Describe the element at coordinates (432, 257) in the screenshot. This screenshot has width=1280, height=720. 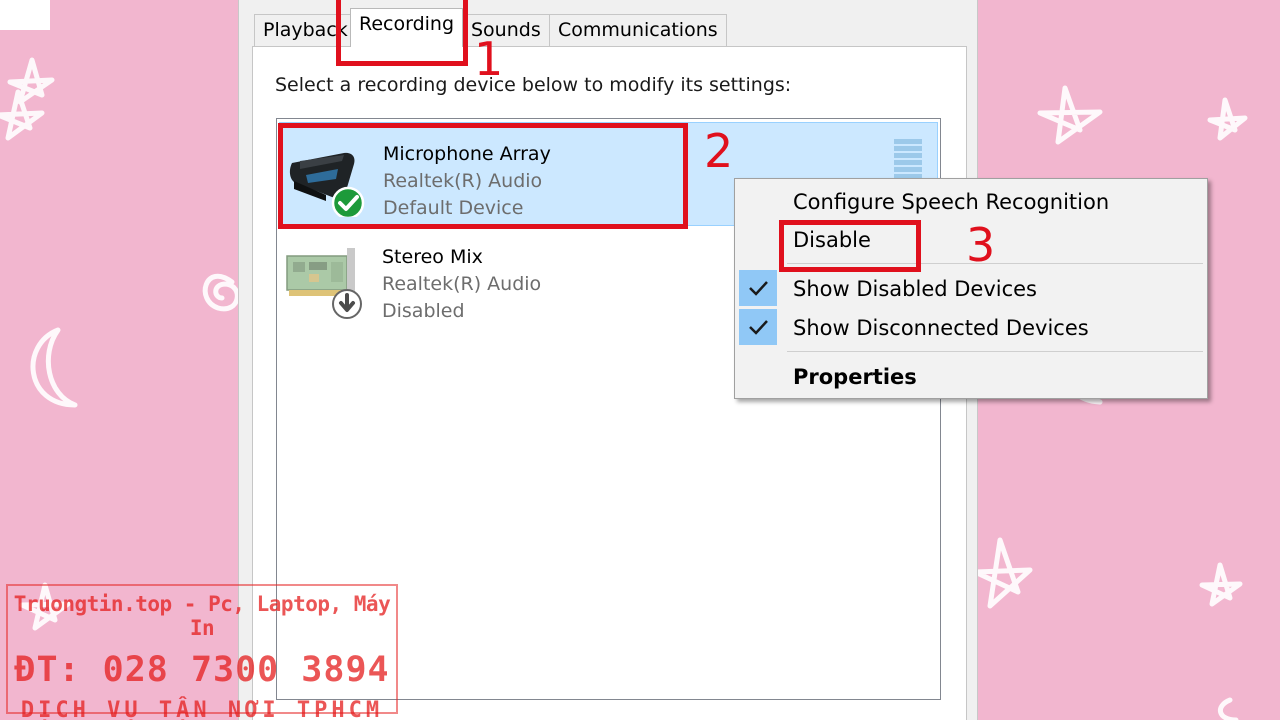
I see `device-name: Stereo Mix` at that location.